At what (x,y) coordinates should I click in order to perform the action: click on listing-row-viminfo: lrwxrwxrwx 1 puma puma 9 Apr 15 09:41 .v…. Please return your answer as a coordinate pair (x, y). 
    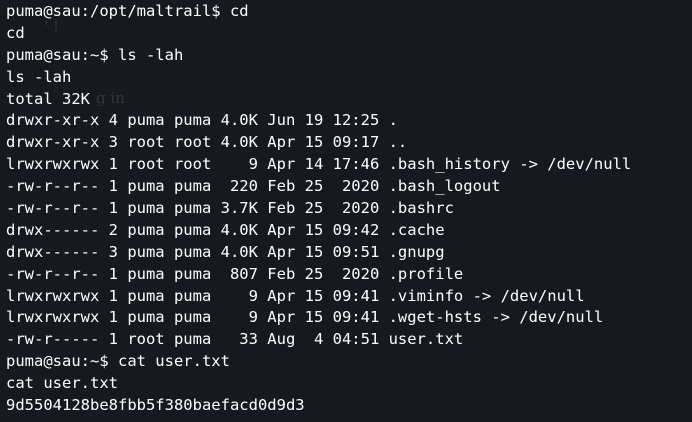
    Looking at the image, I should click on (295, 295).